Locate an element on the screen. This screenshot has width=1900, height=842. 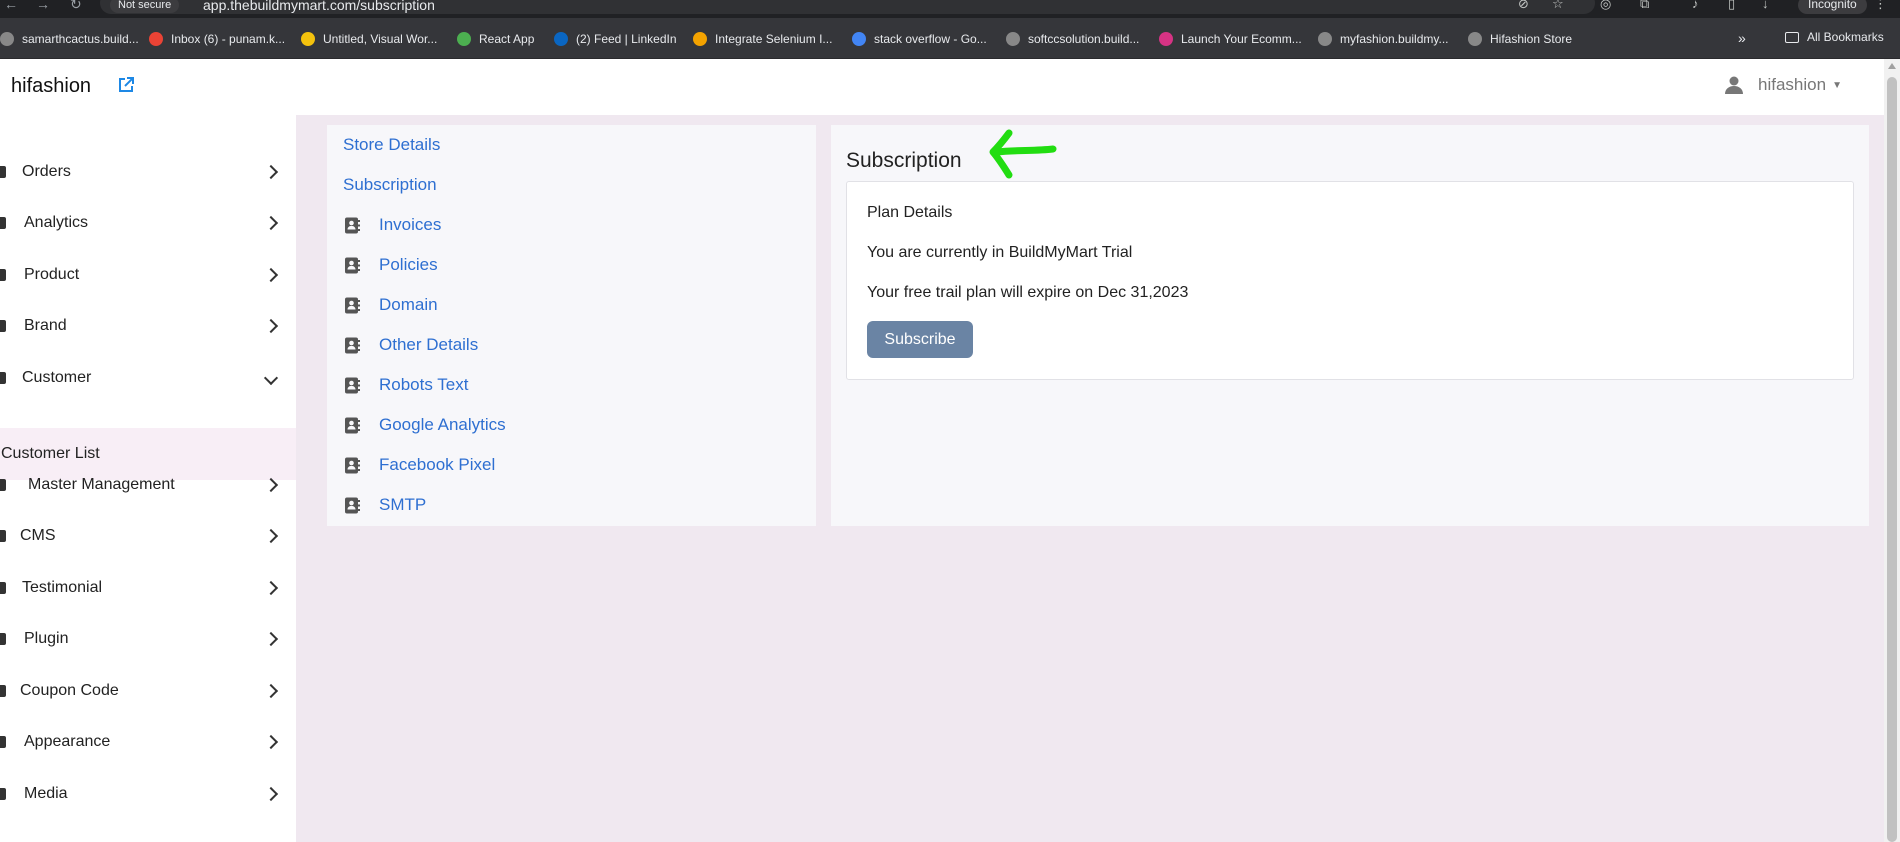
caret-down-icon: ▼ is located at coordinates (1837, 85).